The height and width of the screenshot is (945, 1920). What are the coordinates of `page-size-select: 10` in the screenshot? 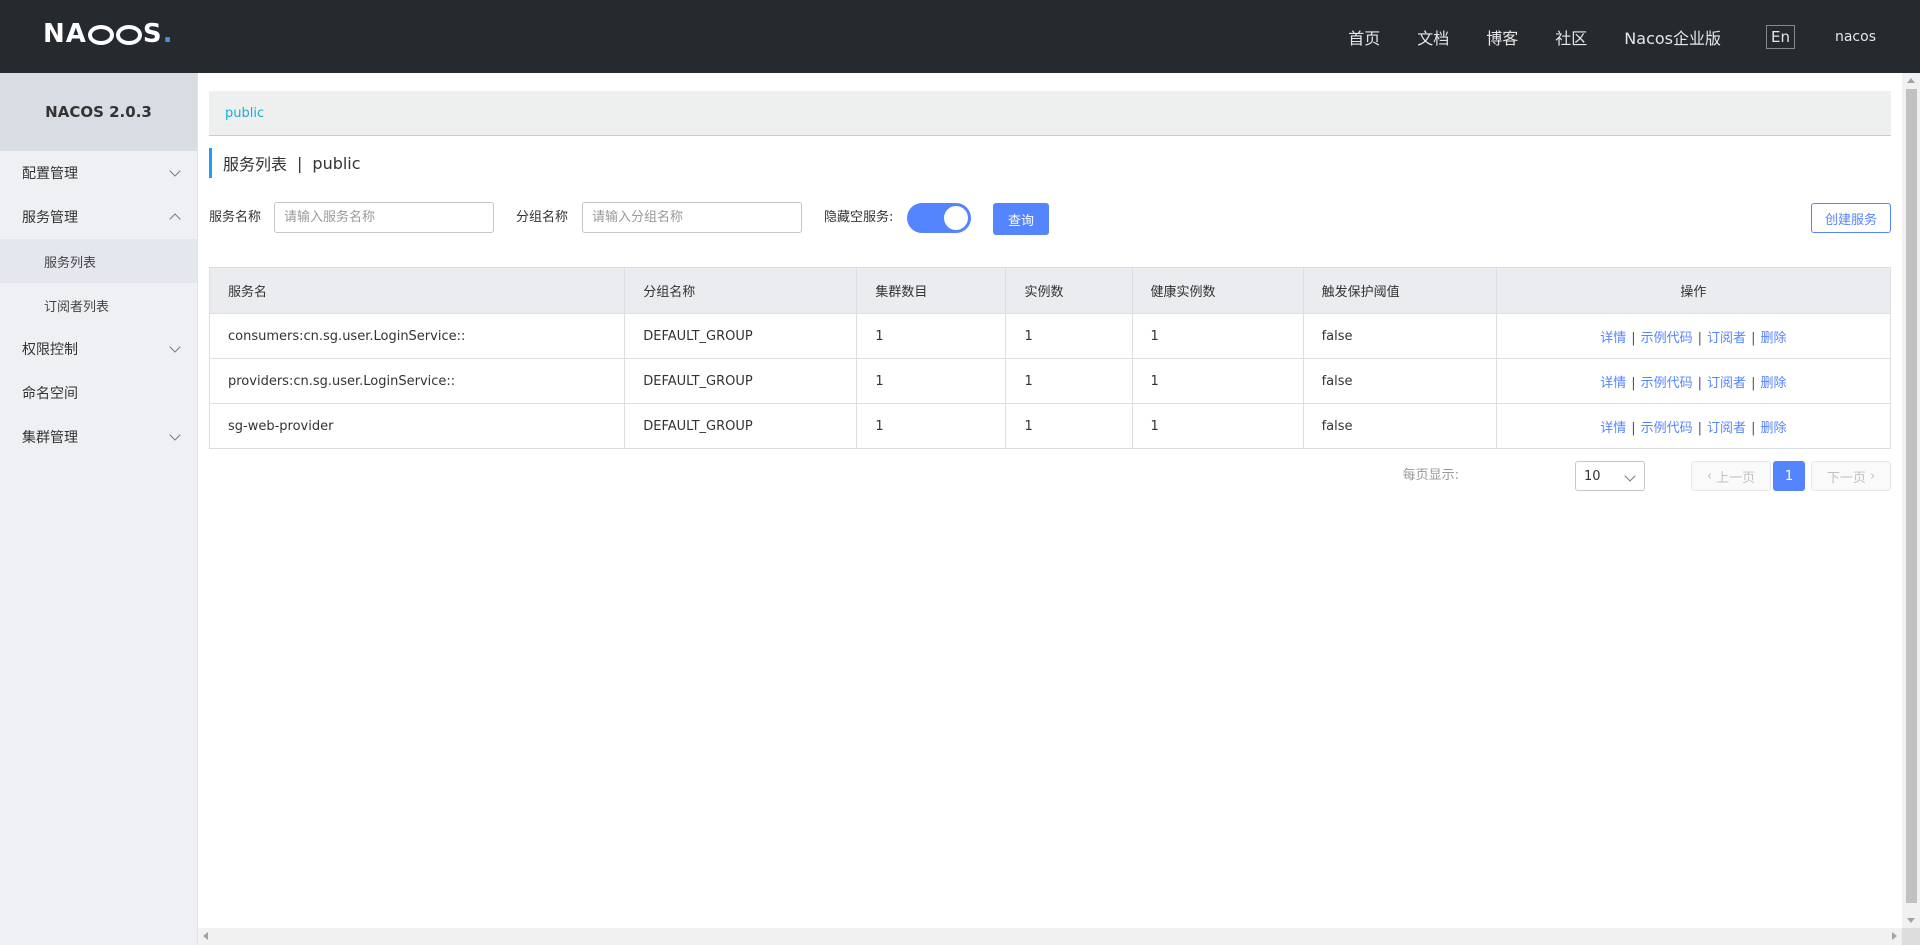 It's located at (1610, 476).